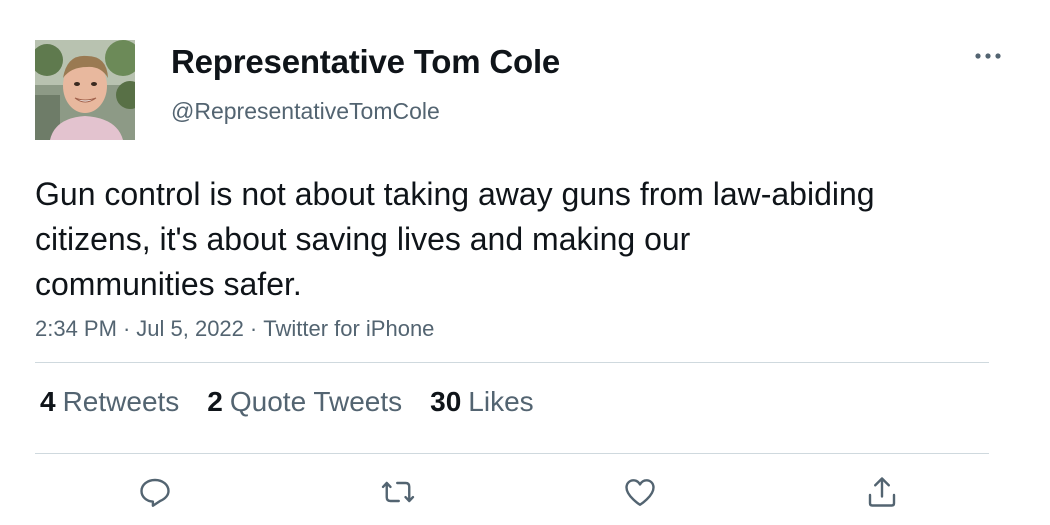 The image size is (1050, 525). What do you see at coordinates (305, 111) in the screenshot?
I see `author-handle: @RepresentativeTomCole` at bounding box center [305, 111].